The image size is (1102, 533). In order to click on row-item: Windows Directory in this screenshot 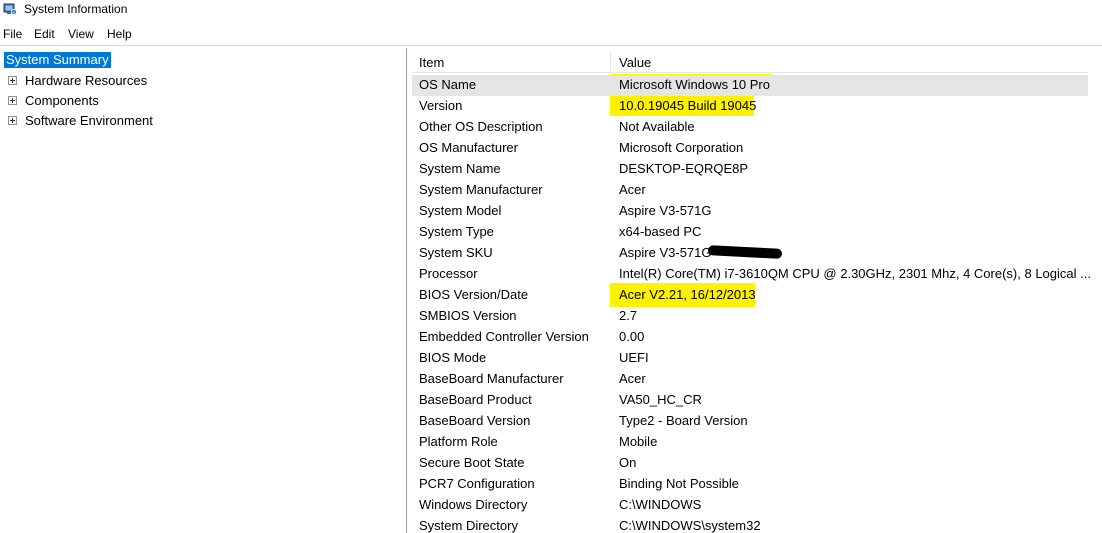, I will do `click(473, 504)`.